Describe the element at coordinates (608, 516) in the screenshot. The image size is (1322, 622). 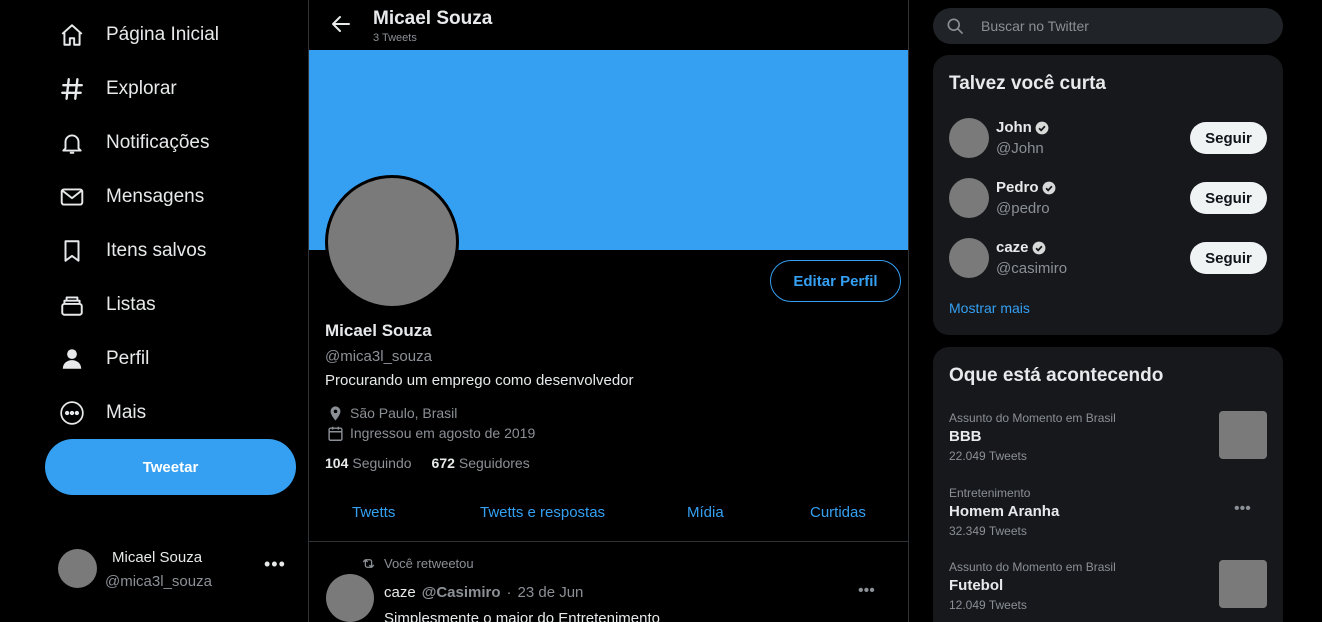
I see `profile-tabs: Twetts Twetts e respostas Mídia Curtidas` at that location.